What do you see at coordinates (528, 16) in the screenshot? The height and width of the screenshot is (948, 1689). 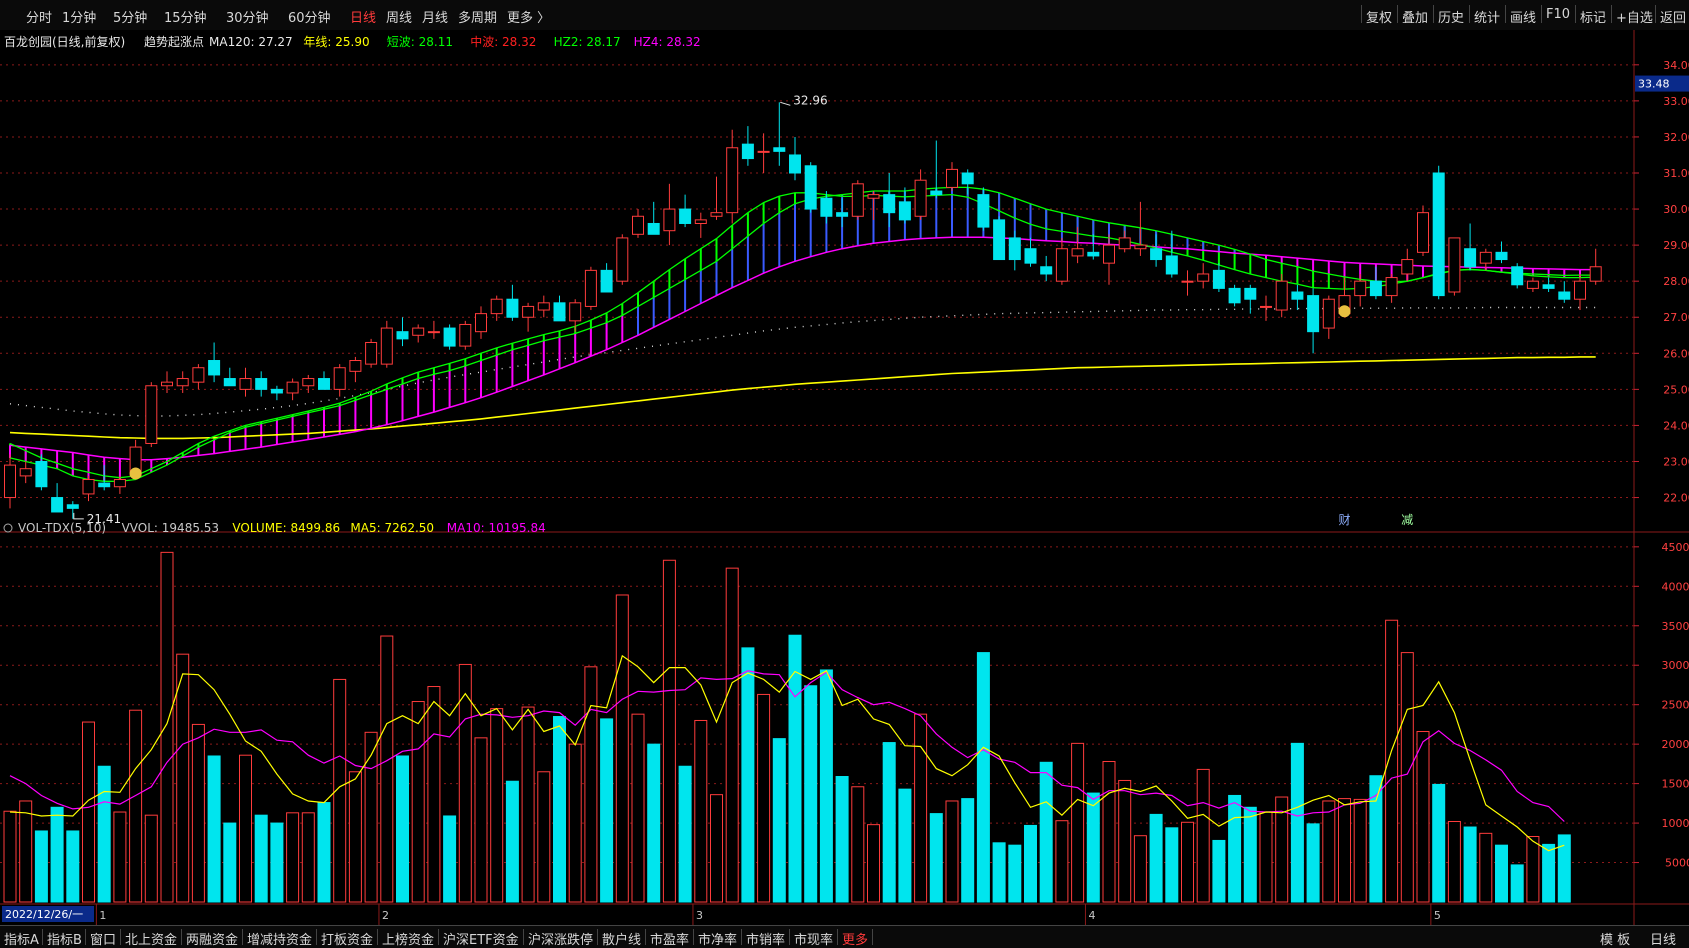 I see `period-tab: 更多 〉` at bounding box center [528, 16].